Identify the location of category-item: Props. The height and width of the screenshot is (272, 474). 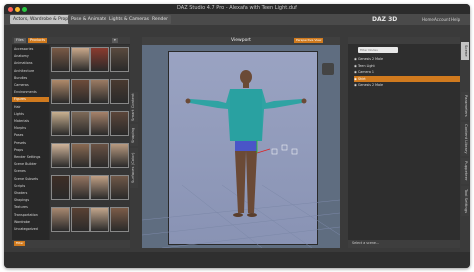
(31, 150).